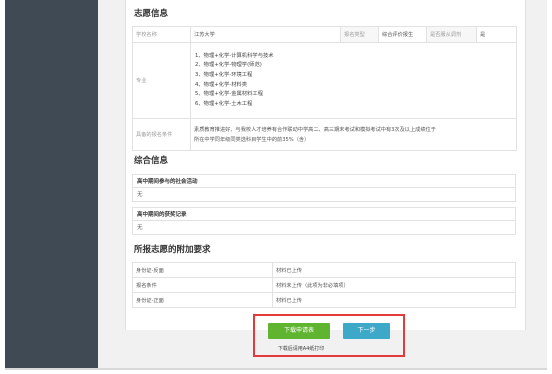 The height and width of the screenshot is (374, 552). Describe the element at coordinates (324, 195) in the screenshot. I see `social-activity-value: 无` at that location.